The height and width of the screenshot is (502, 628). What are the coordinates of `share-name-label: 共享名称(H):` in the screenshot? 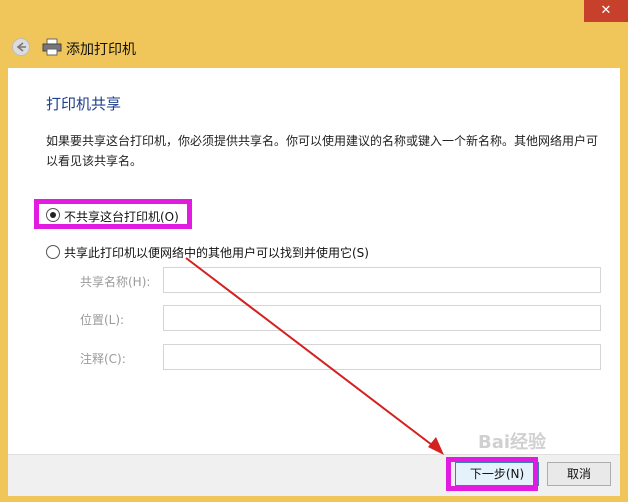 It's located at (115, 282).